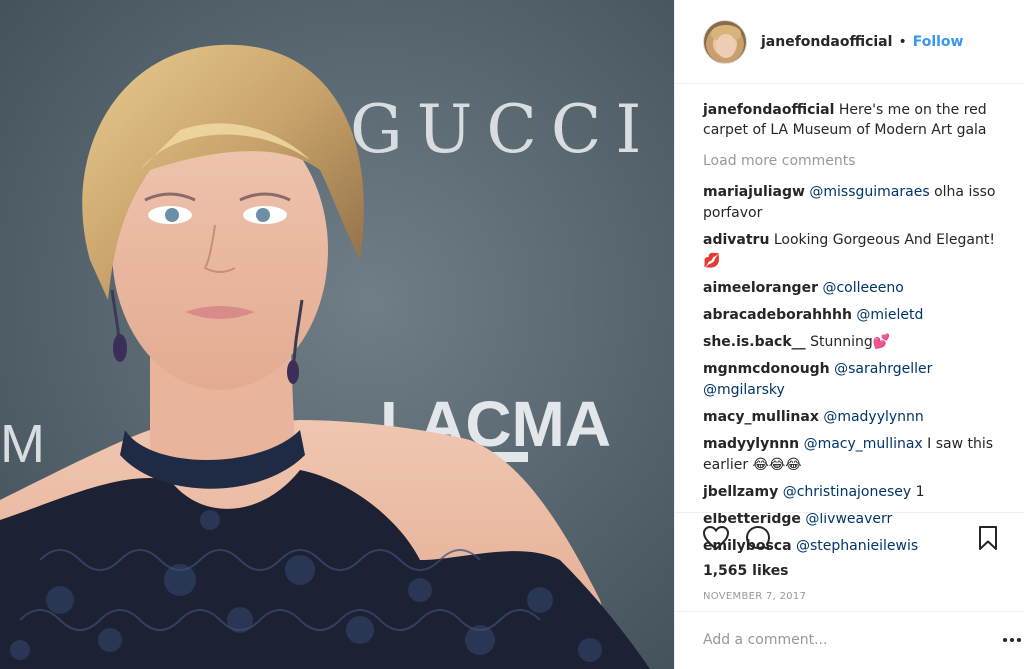 The width and height of the screenshot is (1024, 669). I want to click on comment-mention: @madyylynnn, so click(873, 417).